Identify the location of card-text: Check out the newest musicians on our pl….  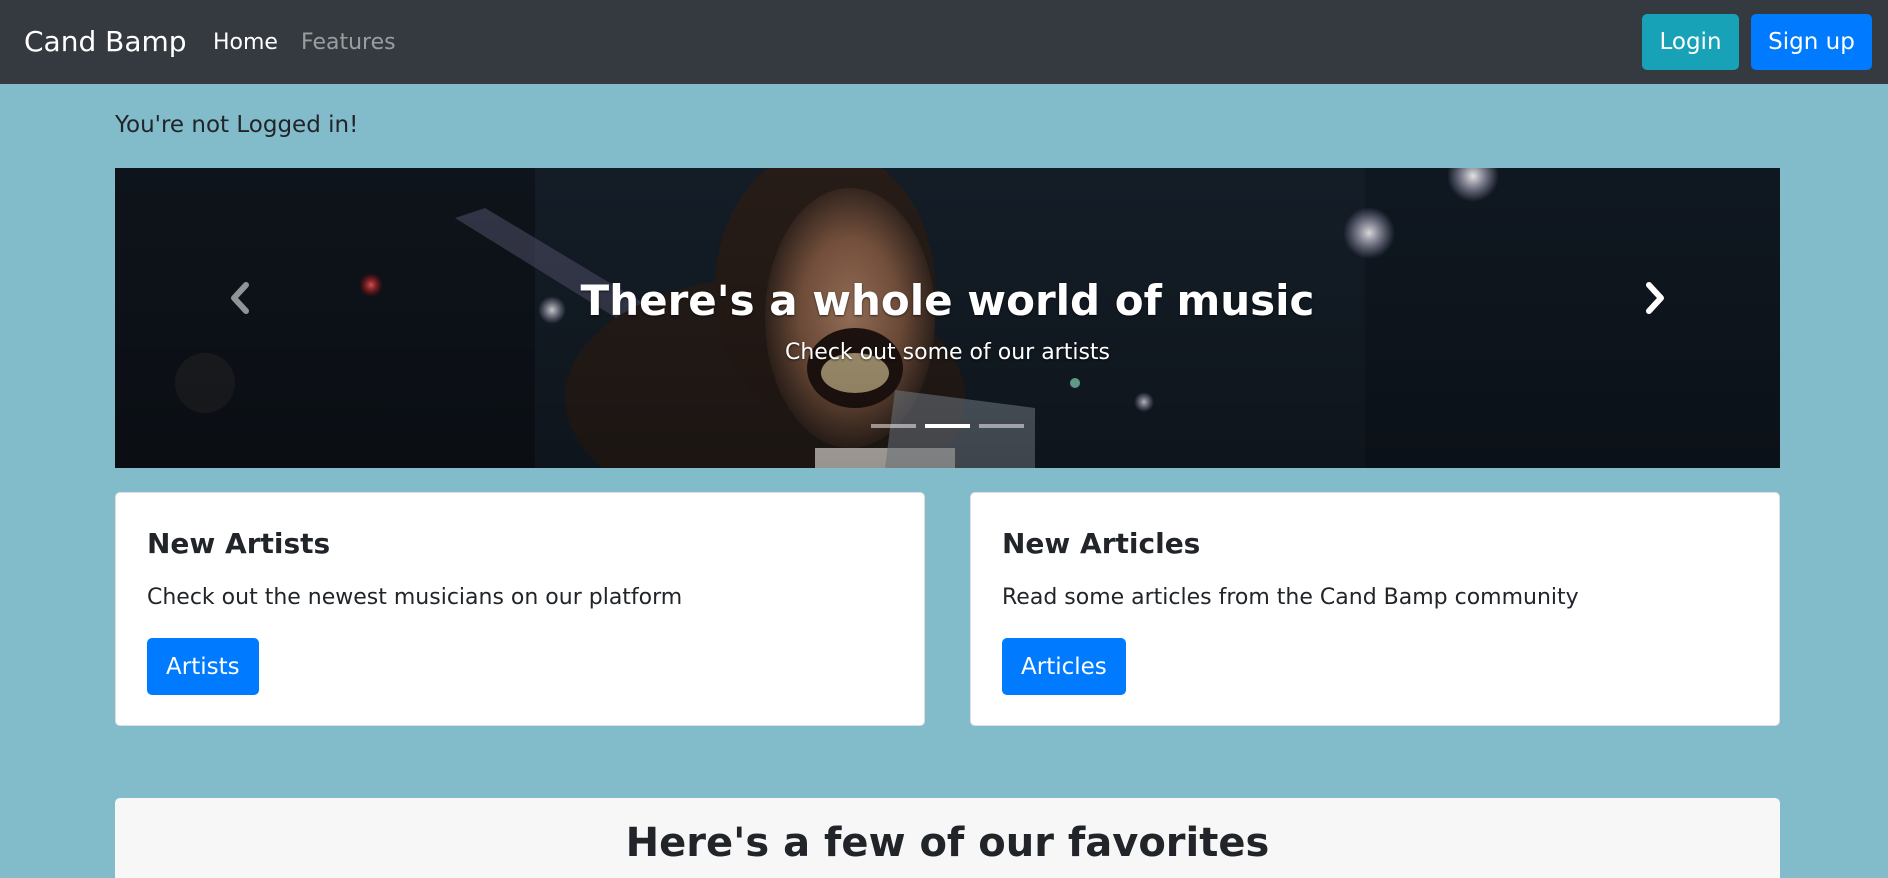
(415, 597).